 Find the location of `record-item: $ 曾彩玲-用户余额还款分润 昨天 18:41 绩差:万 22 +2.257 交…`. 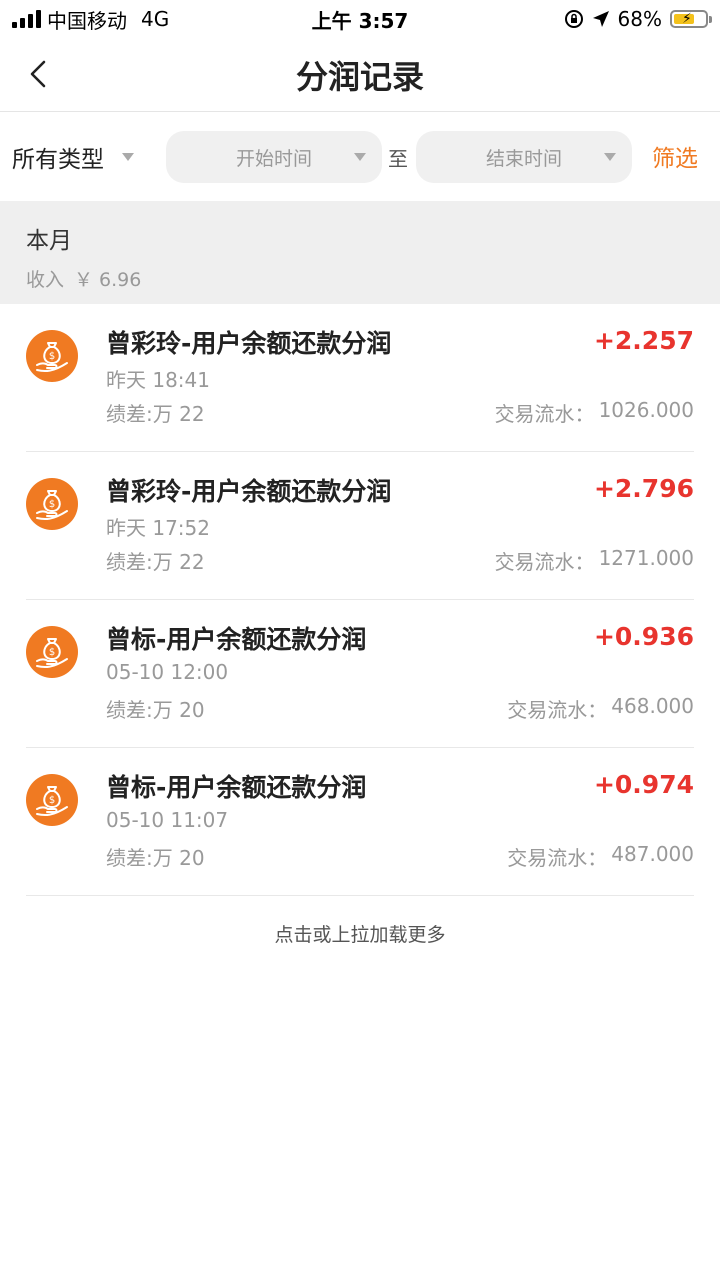

record-item: $ 曾彩玲-用户余额还款分润 昨天 18:41 绩差:万 22 +2.257 交… is located at coordinates (360, 378).